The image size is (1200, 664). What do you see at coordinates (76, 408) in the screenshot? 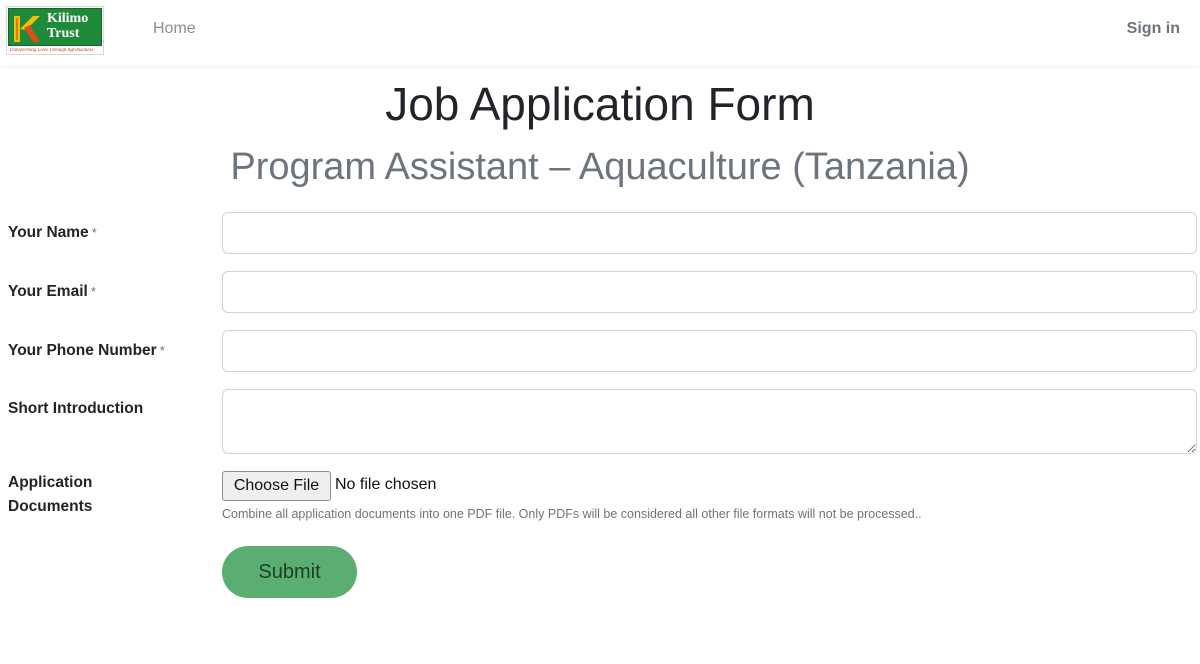
I see `intro-label: Short Introduction` at bounding box center [76, 408].